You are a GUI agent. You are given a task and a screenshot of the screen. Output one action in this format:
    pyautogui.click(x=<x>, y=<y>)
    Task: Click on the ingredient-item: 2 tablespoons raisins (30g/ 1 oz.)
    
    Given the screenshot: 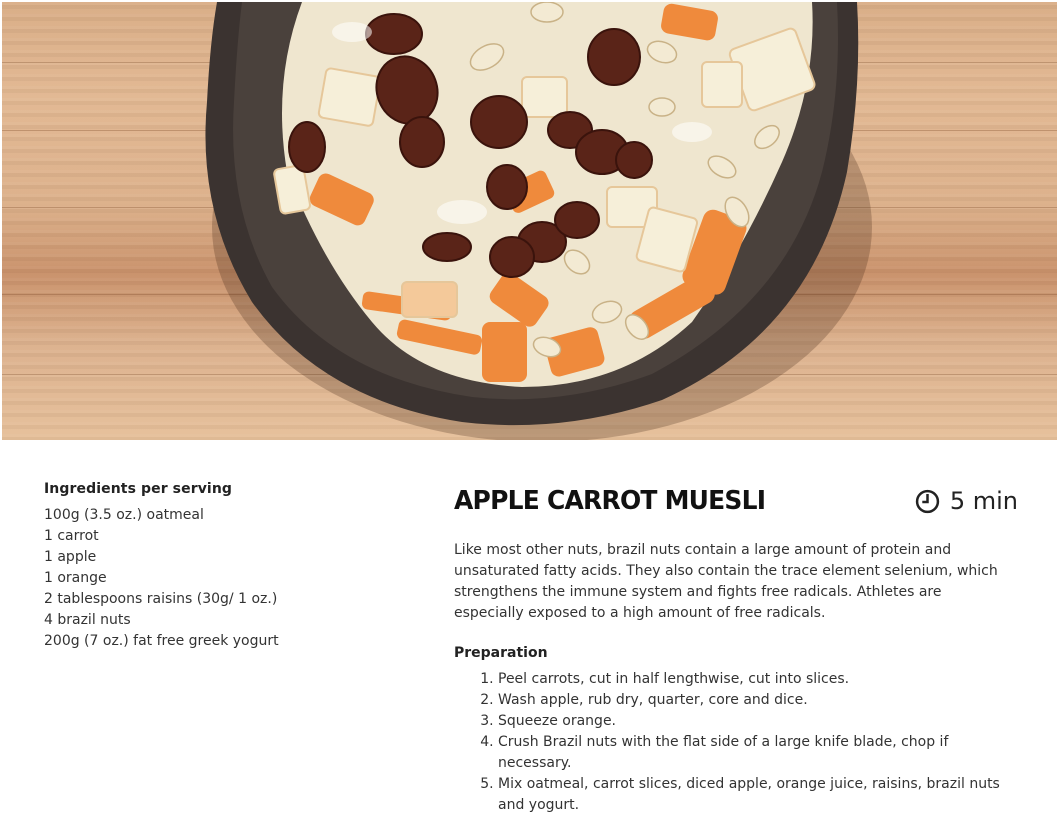 What is the action you would take?
    pyautogui.click(x=161, y=599)
    